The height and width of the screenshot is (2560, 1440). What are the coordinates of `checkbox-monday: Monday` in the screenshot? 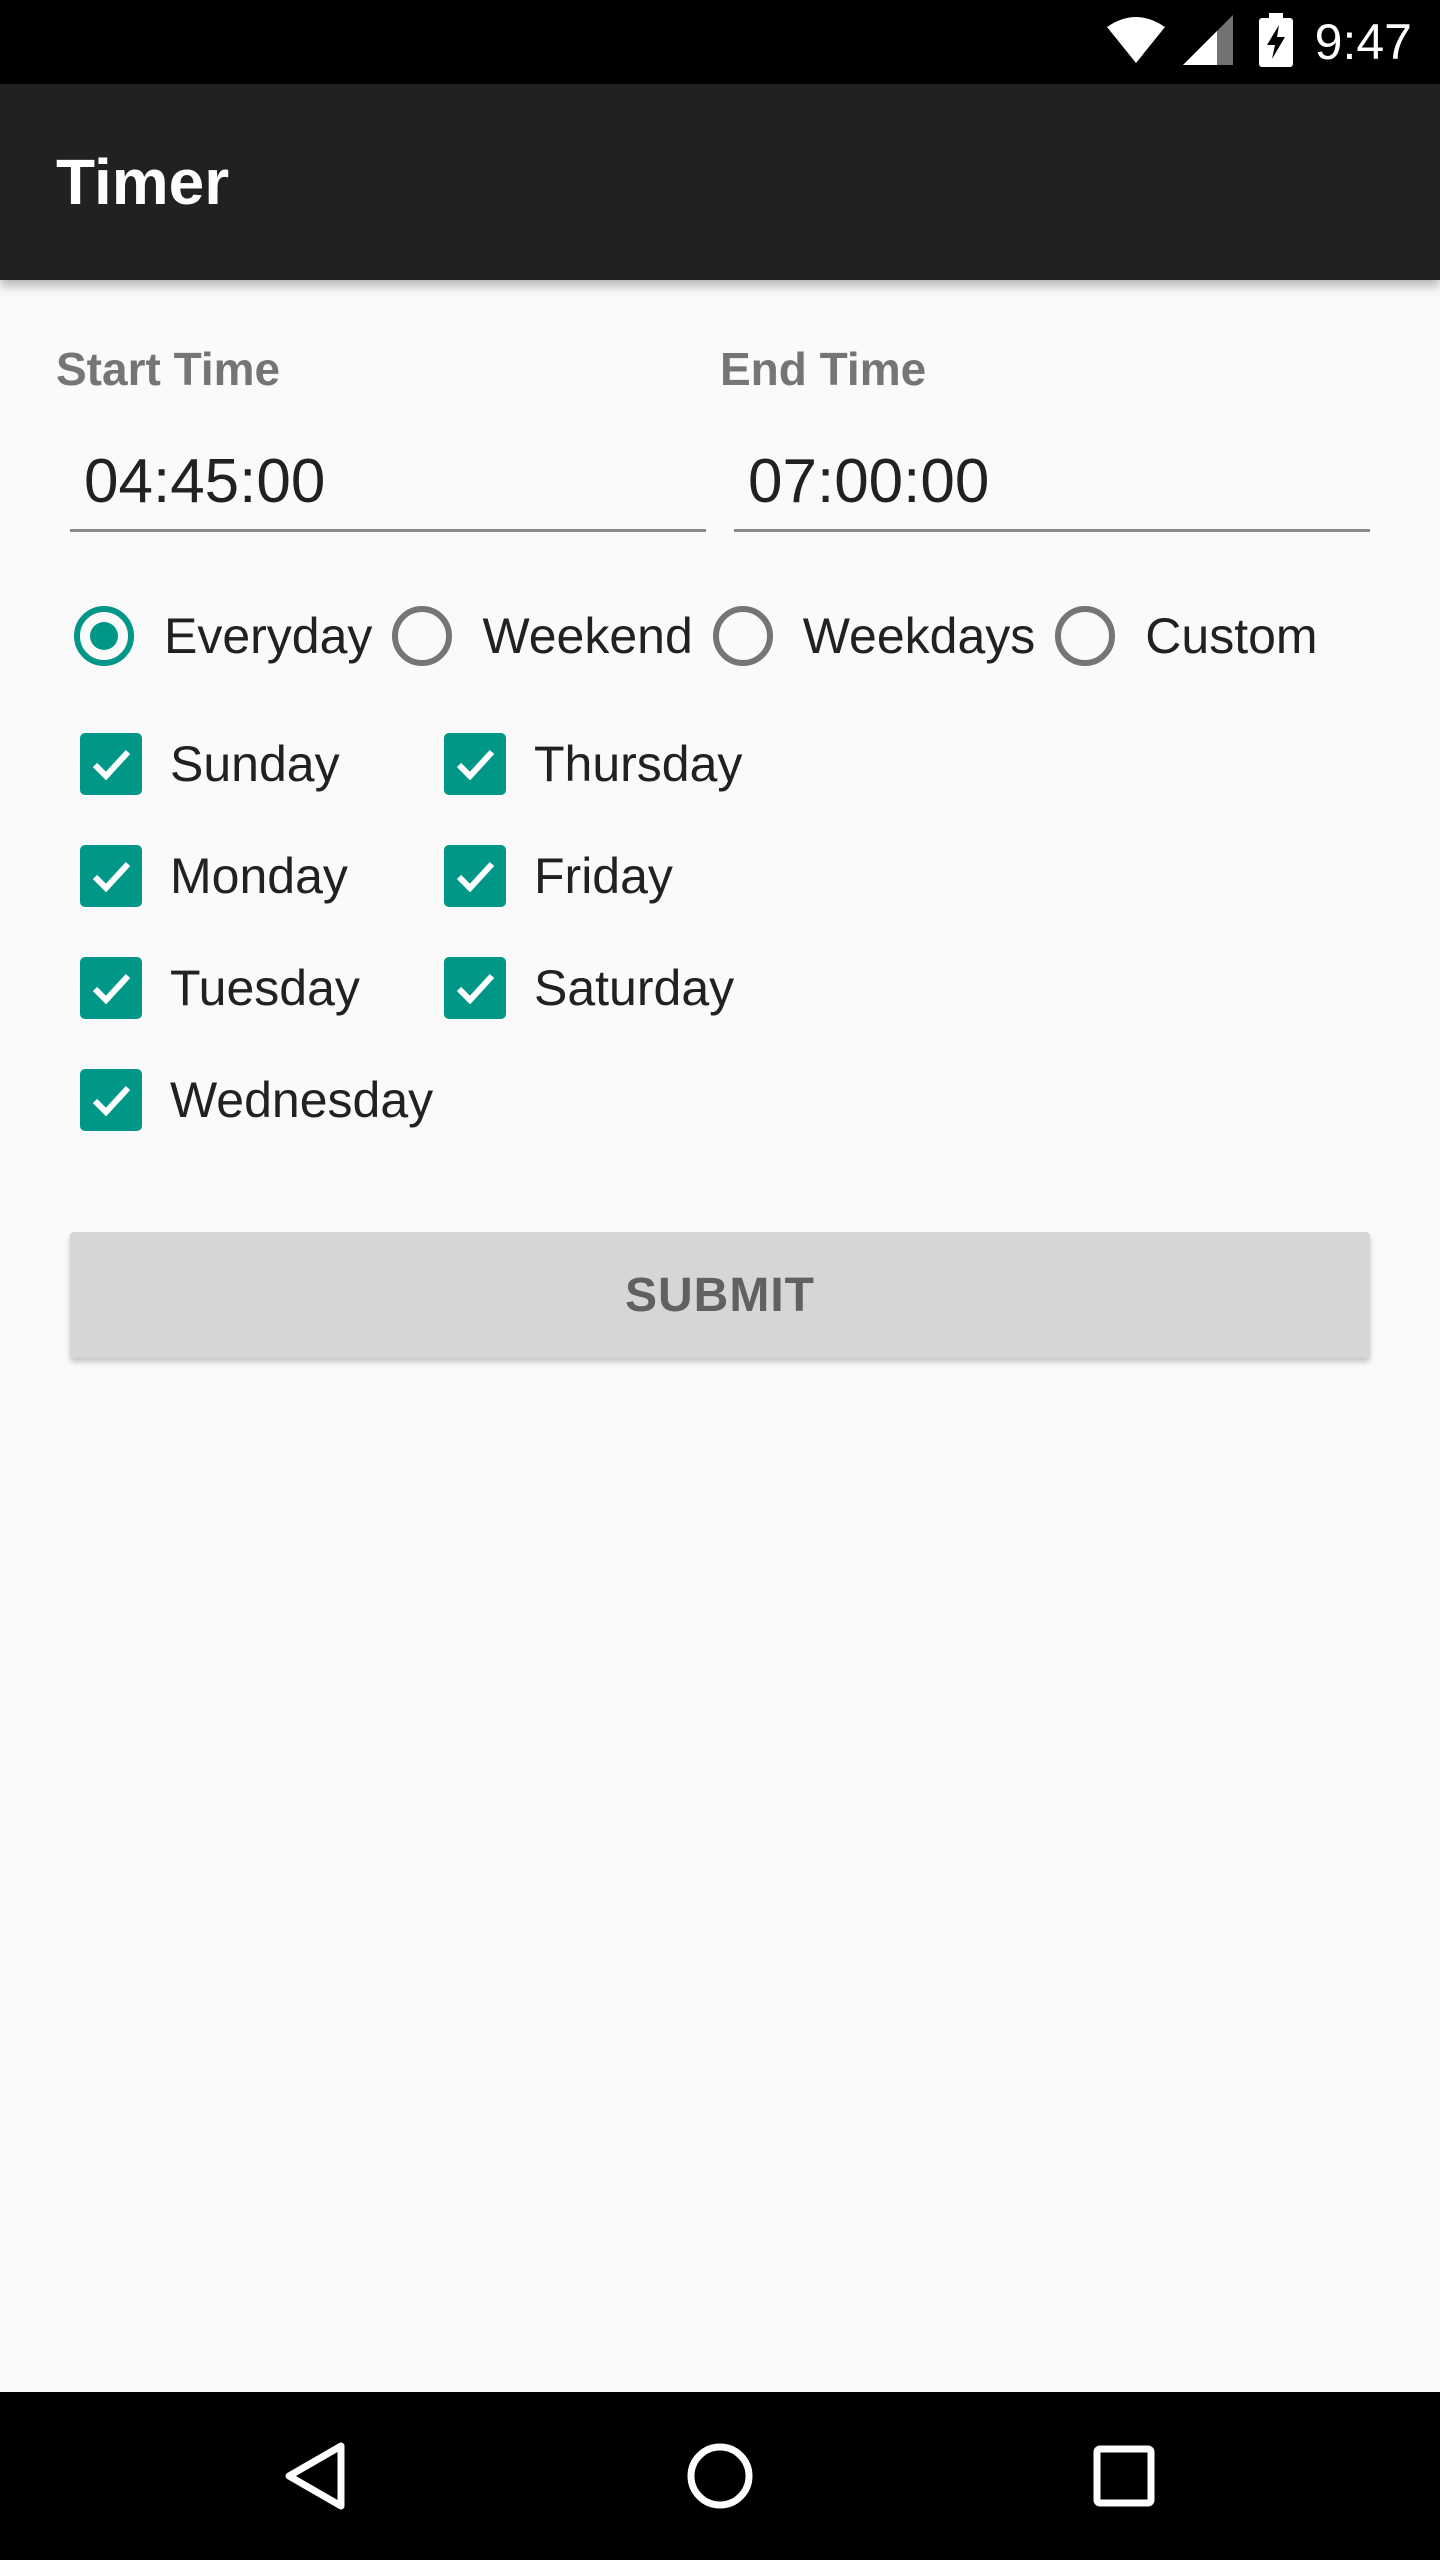 It's located at (214, 876).